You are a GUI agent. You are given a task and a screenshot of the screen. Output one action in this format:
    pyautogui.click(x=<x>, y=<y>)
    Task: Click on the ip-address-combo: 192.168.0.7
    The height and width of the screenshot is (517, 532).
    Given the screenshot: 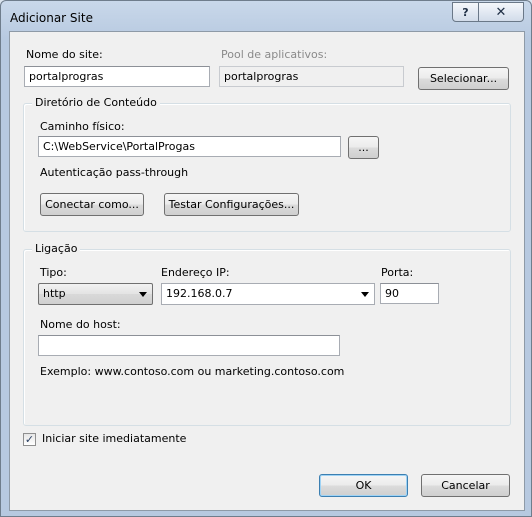 What is the action you would take?
    pyautogui.click(x=268, y=294)
    